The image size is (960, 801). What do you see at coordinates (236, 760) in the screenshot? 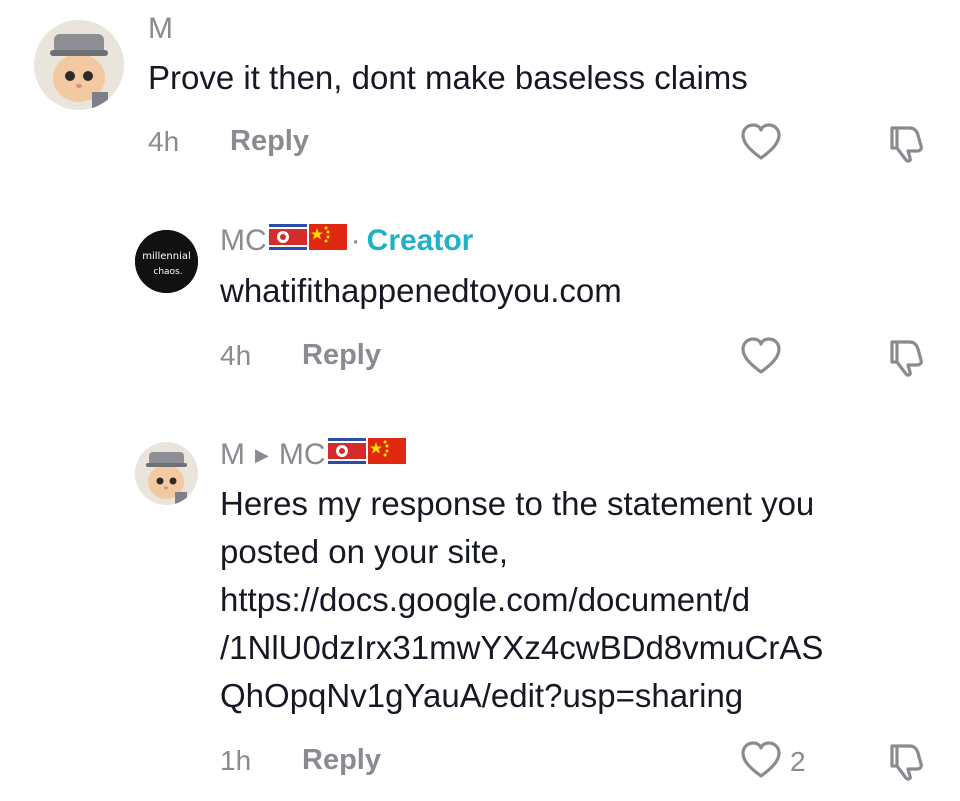
I see `comment-time: 1h` at bounding box center [236, 760].